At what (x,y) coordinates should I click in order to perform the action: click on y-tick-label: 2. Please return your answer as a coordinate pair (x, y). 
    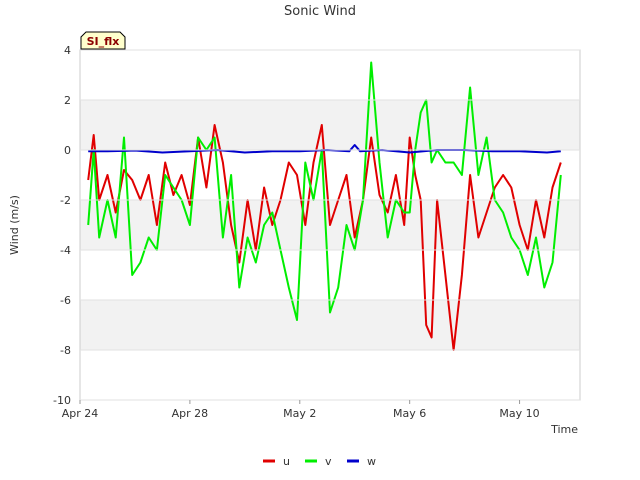
    Looking at the image, I should click on (67, 100).